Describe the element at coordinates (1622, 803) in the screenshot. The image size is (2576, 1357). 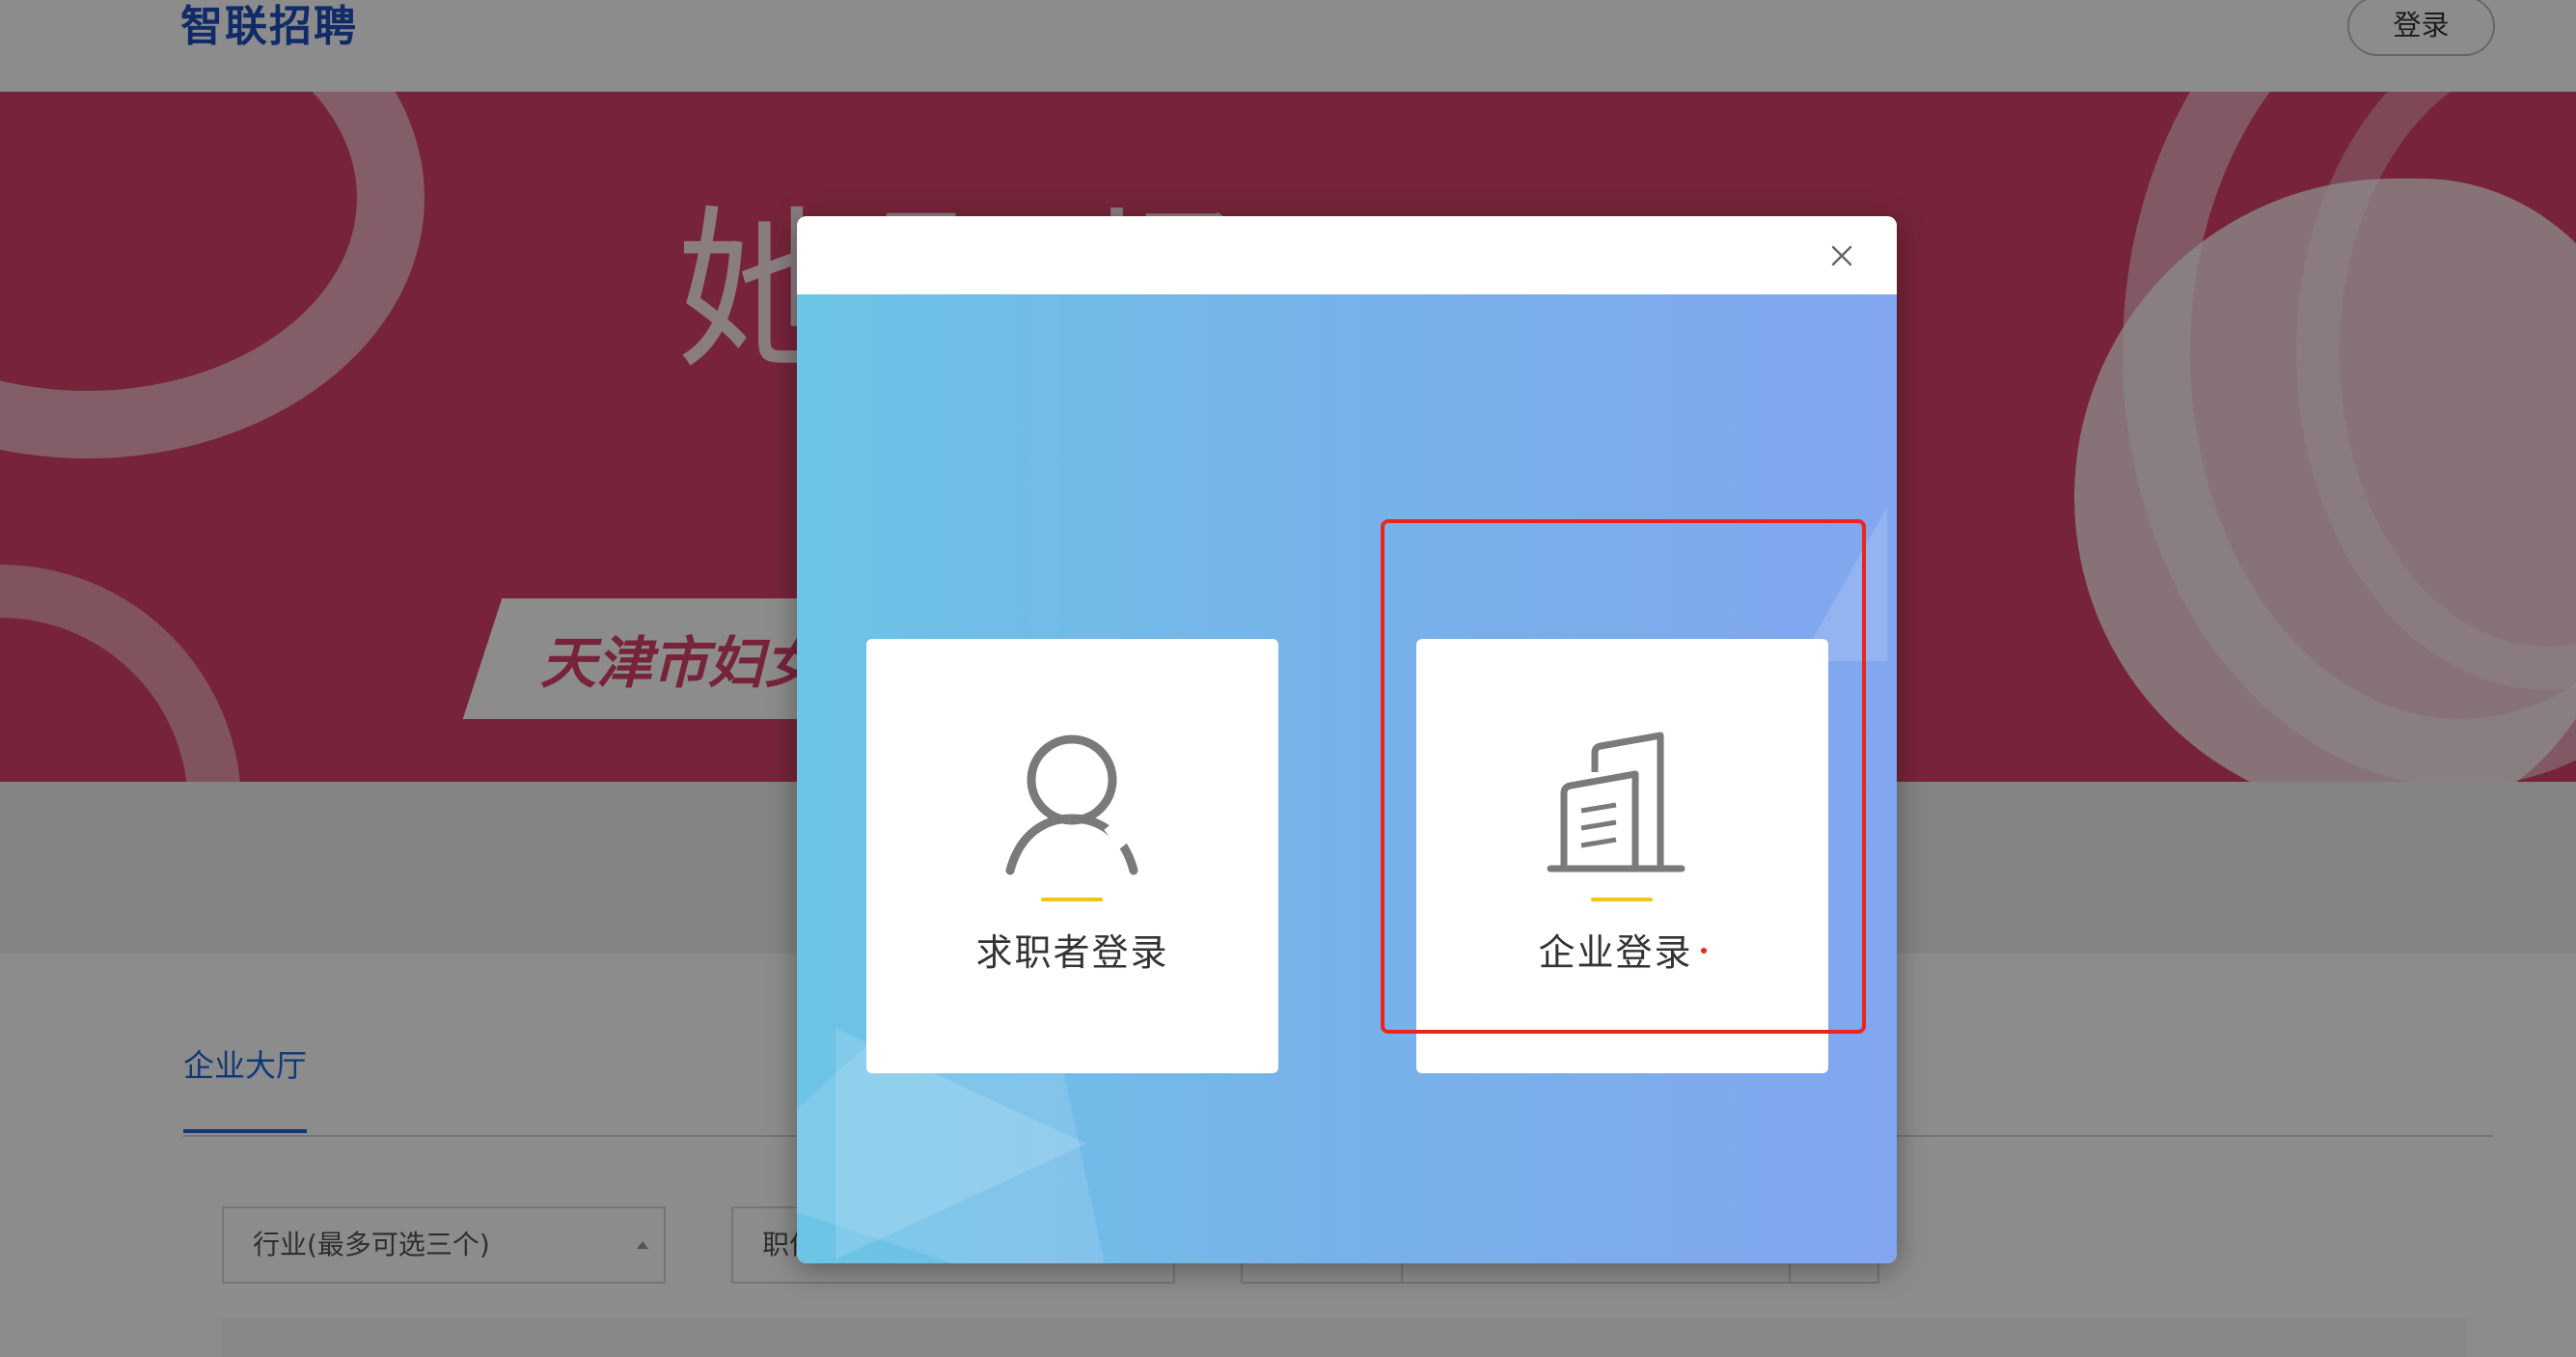
I see `building-icon` at that location.